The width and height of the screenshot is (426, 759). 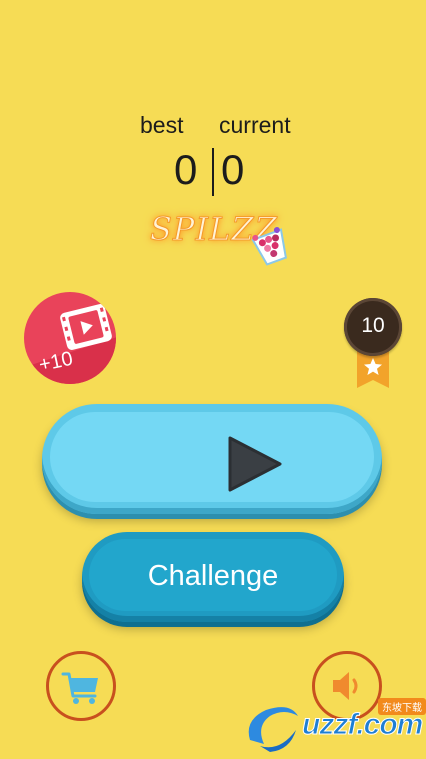 I want to click on shop-button, so click(x=81, y=686).